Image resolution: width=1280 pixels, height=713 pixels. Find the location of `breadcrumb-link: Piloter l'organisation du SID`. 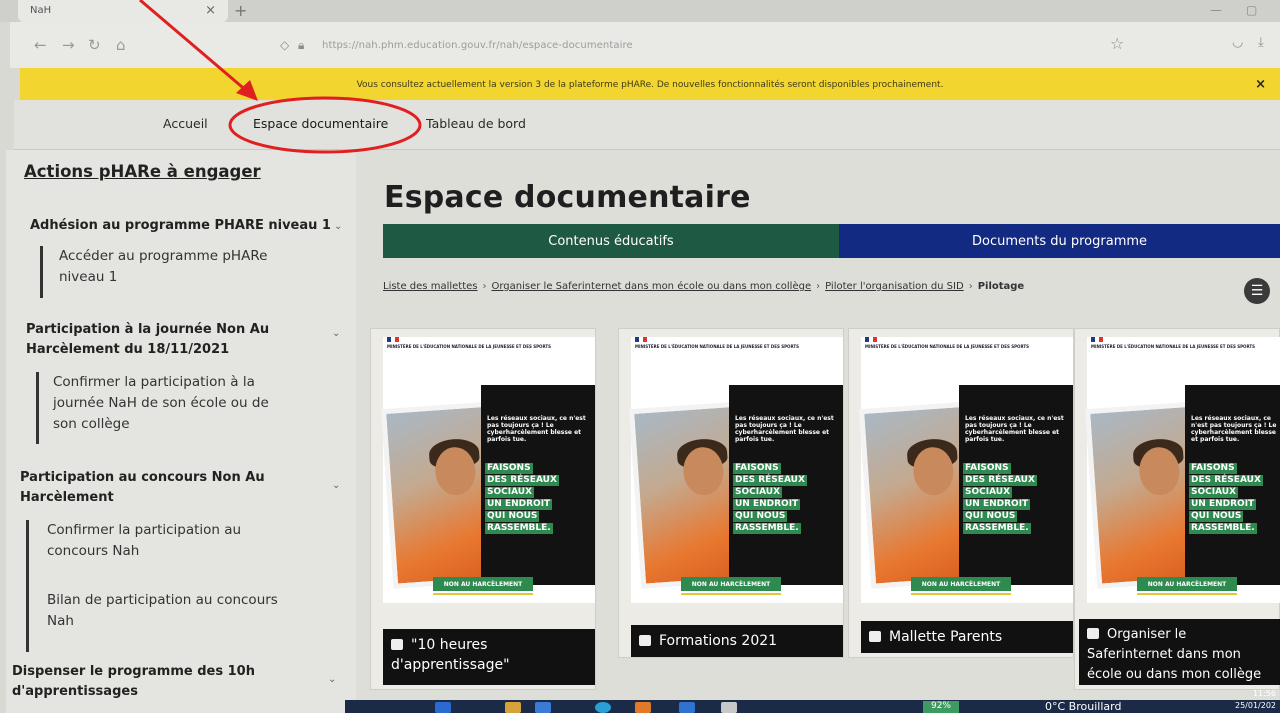

breadcrumb-link: Piloter l'organisation du SID is located at coordinates (894, 286).